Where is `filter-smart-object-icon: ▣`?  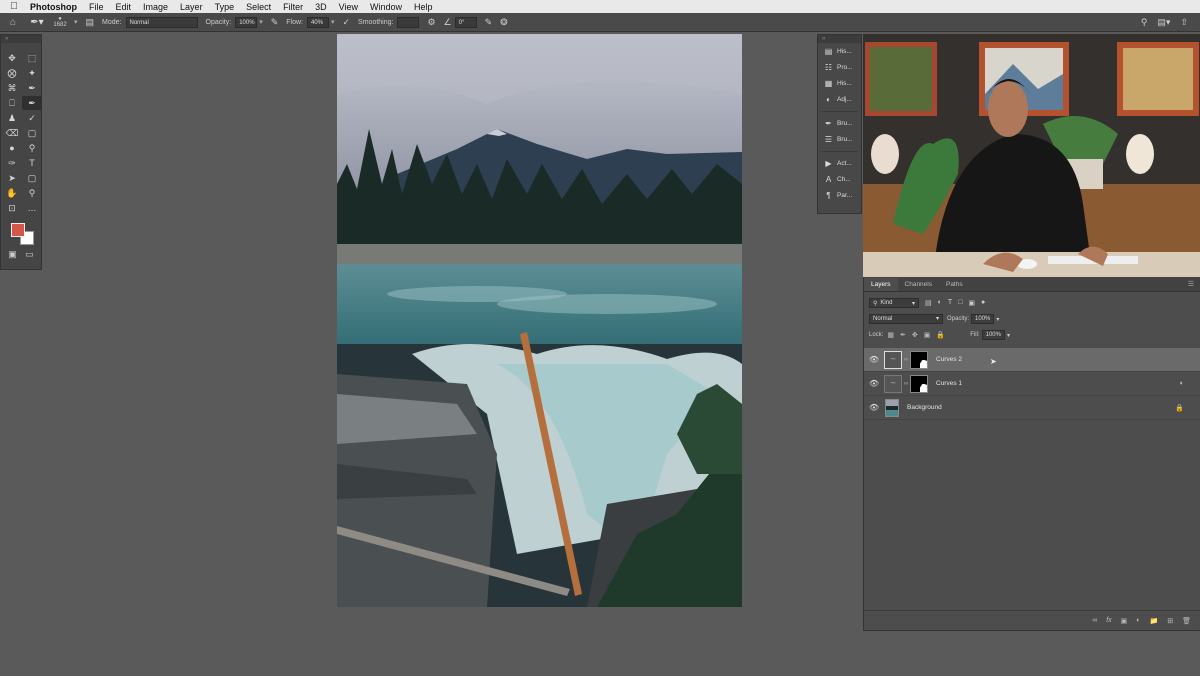
filter-smart-object-icon: ▣ is located at coordinates (971, 303).